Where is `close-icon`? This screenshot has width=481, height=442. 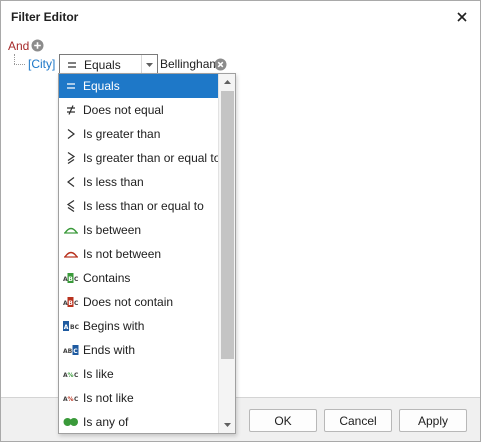
close-icon is located at coordinates (462, 17).